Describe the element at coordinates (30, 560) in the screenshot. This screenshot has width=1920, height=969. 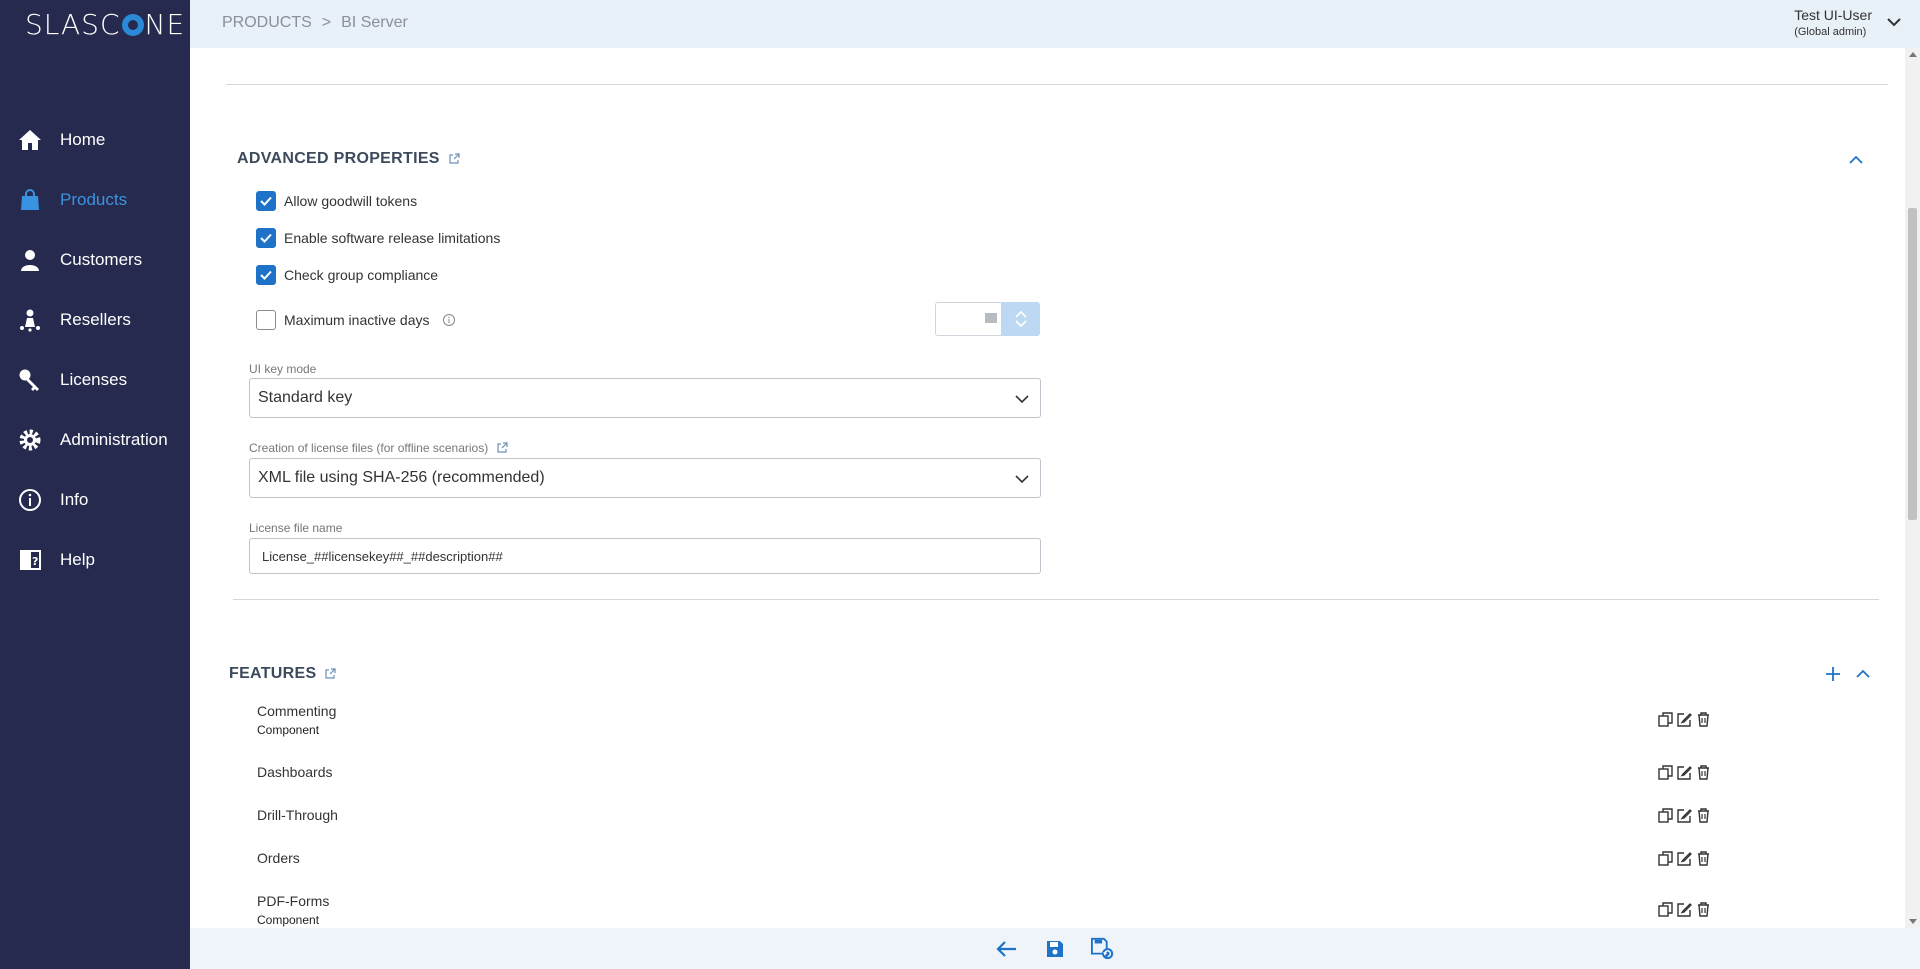
I see `help-icon: ?` at that location.